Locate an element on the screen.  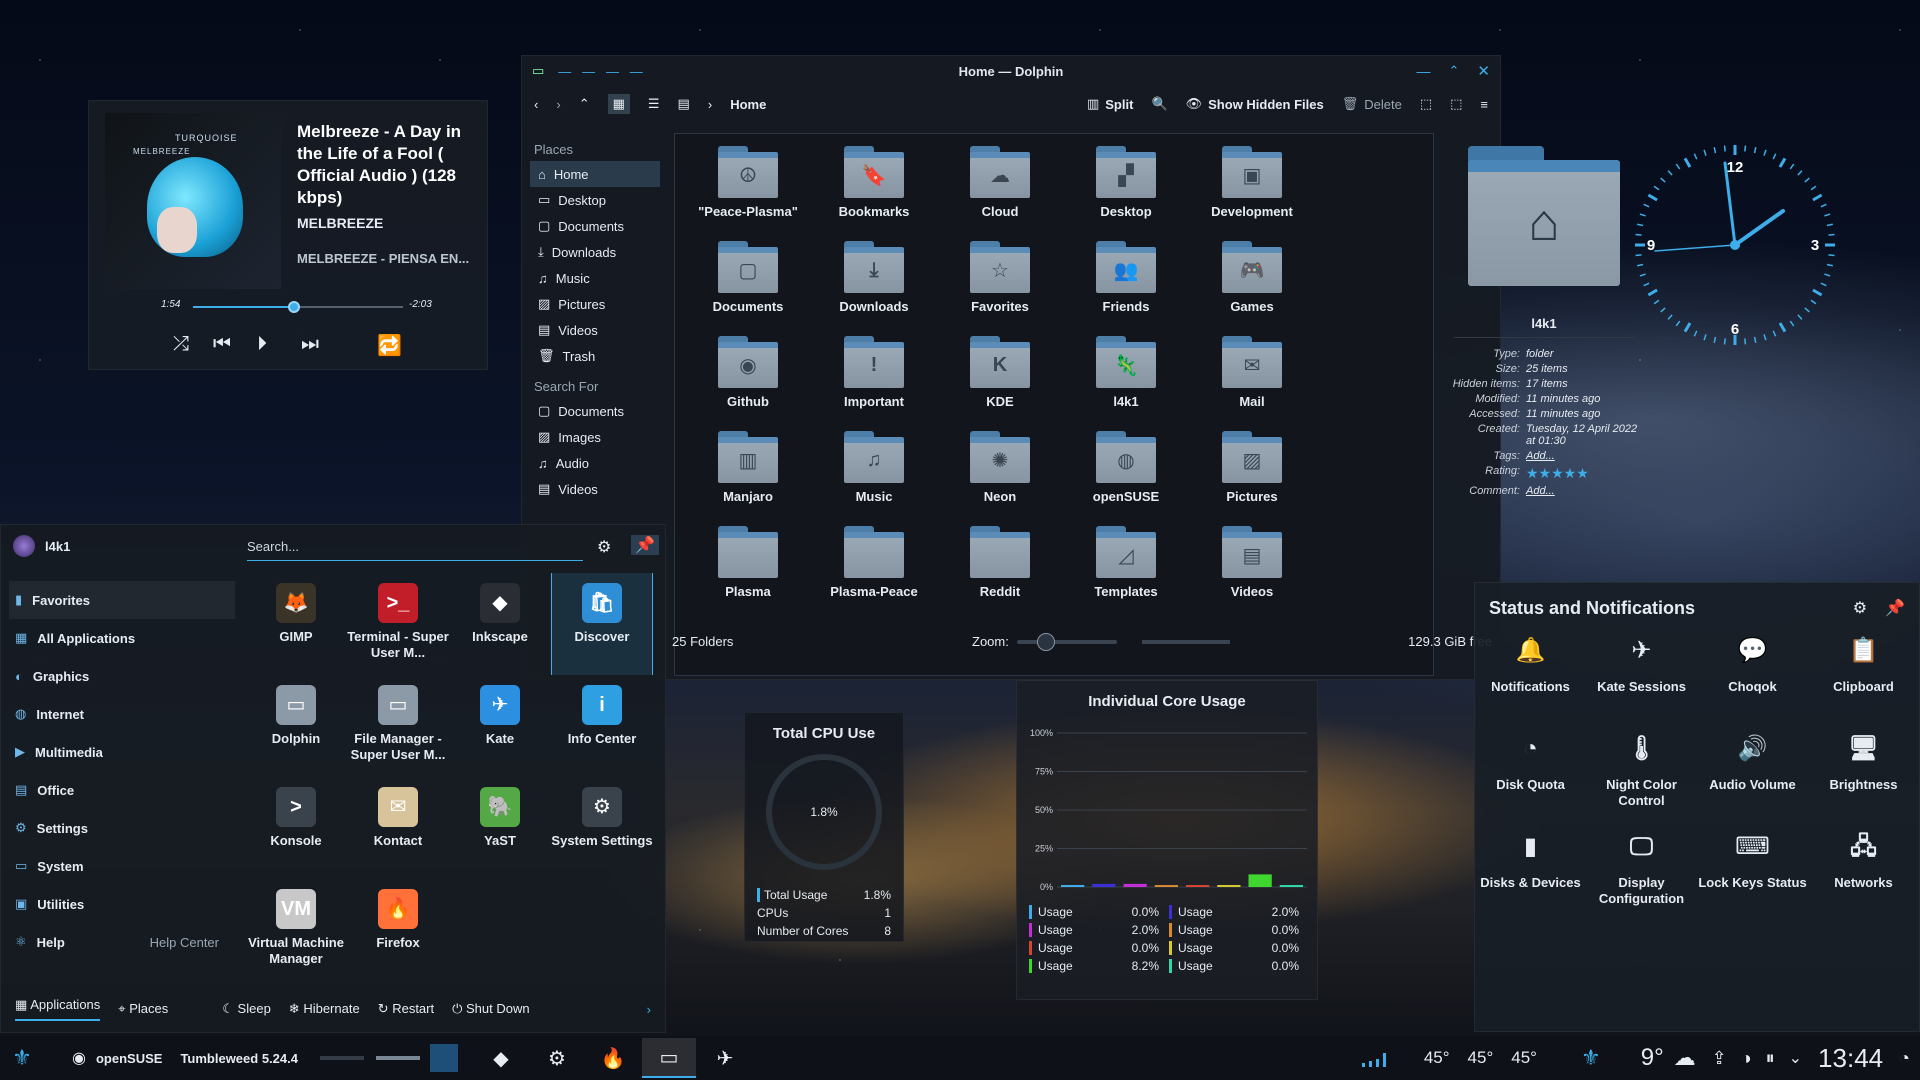
seek-track is located at coordinates (298, 307).